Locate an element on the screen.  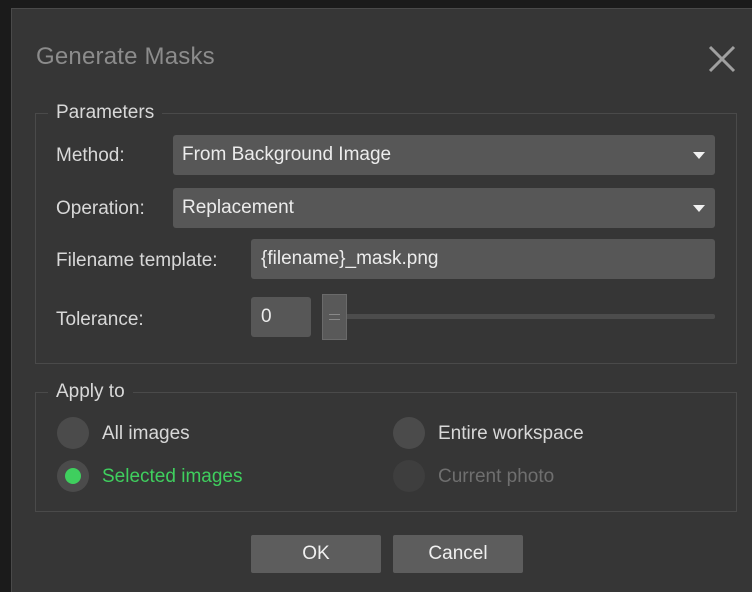
radio-entire-workspace is located at coordinates (409, 433).